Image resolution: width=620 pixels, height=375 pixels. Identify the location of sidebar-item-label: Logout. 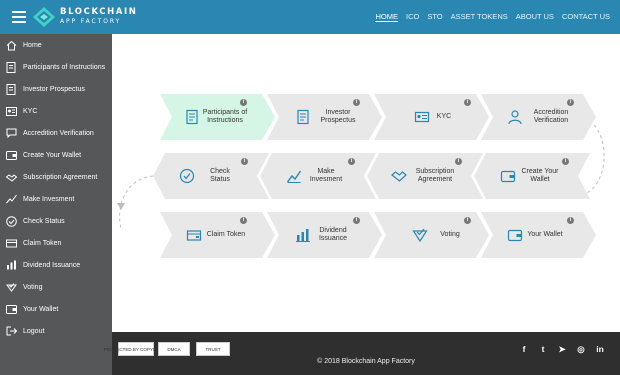
(34, 331).